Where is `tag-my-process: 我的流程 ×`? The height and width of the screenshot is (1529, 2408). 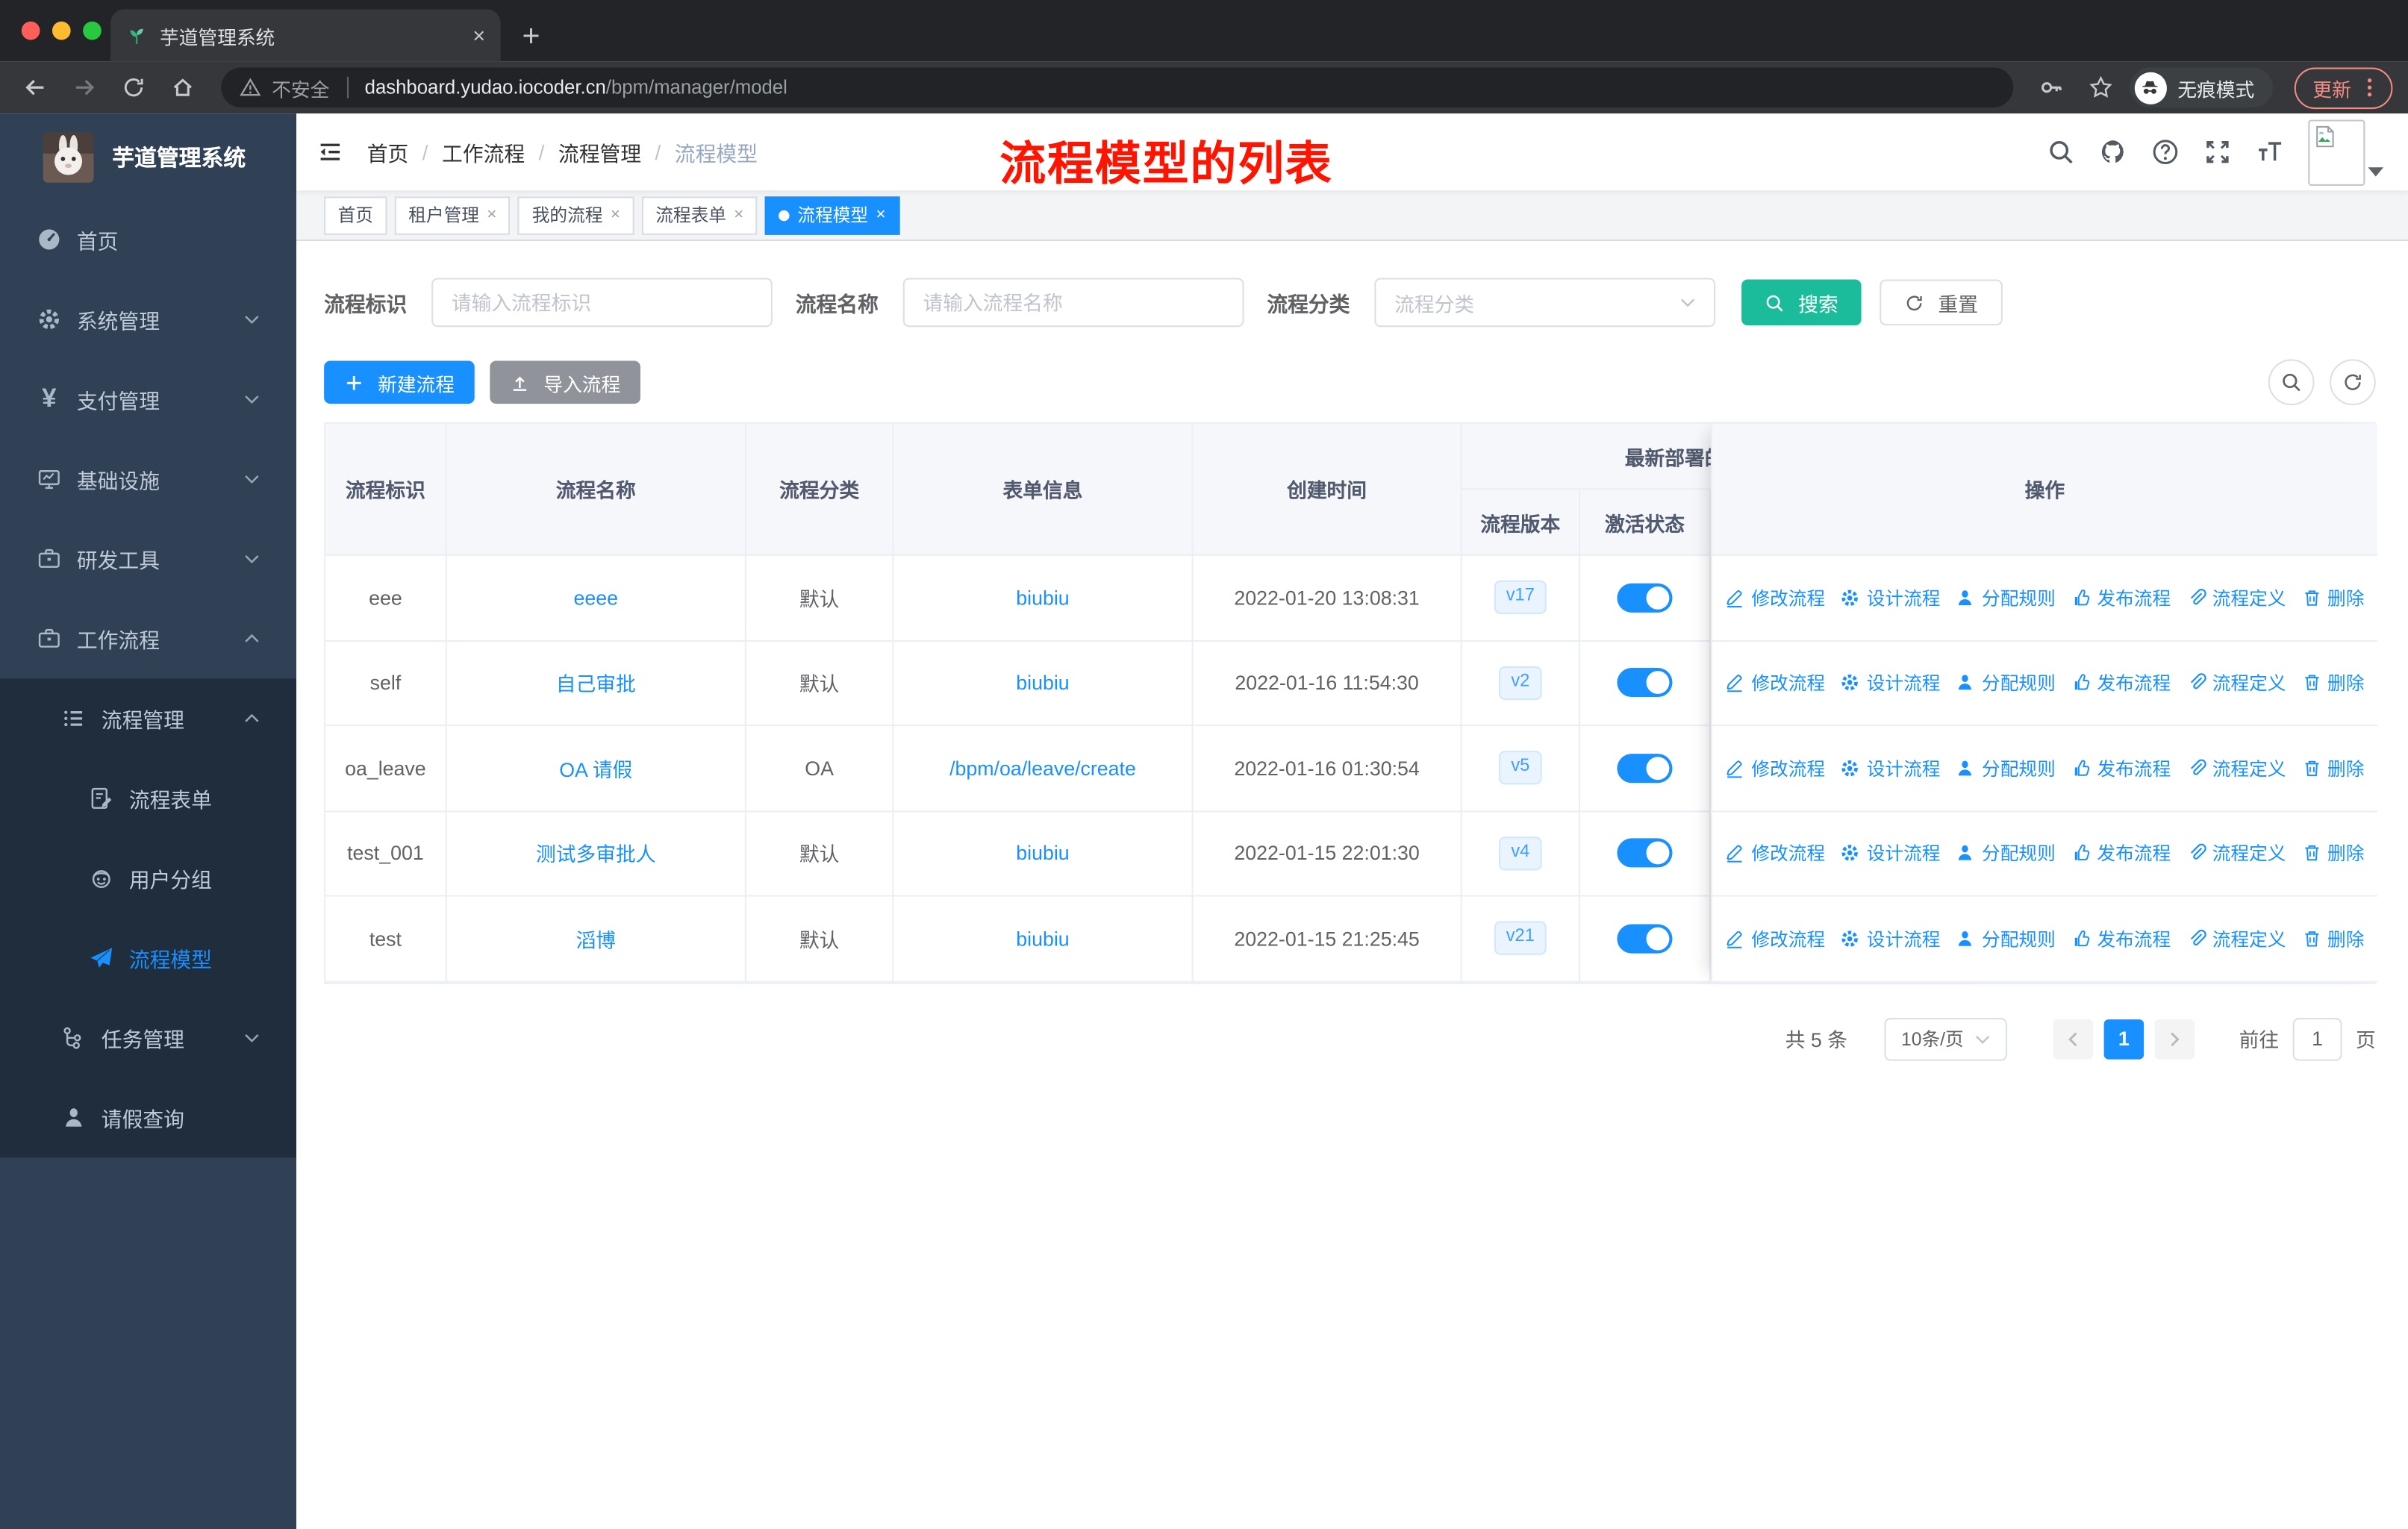 tag-my-process: 我的流程 × is located at coordinates (576, 215).